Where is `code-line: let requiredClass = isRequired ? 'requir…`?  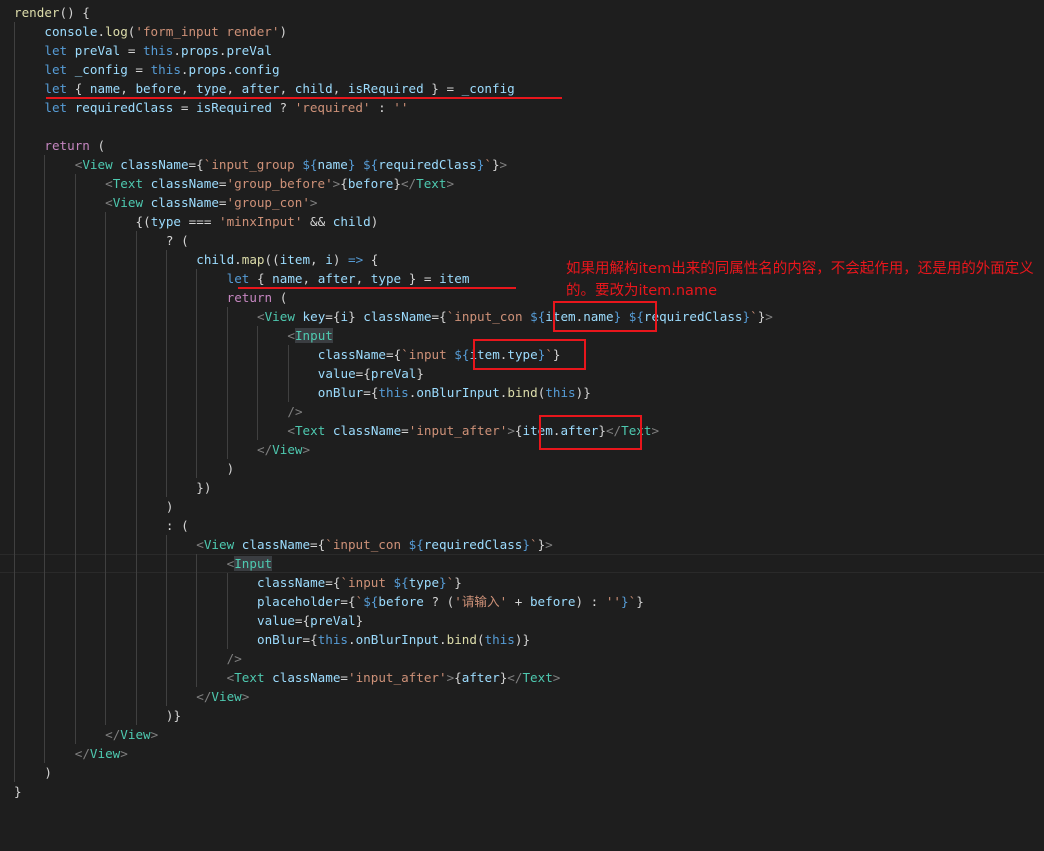 code-line: let requiredClass = isRequired ? 'requir… is located at coordinates (211, 107).